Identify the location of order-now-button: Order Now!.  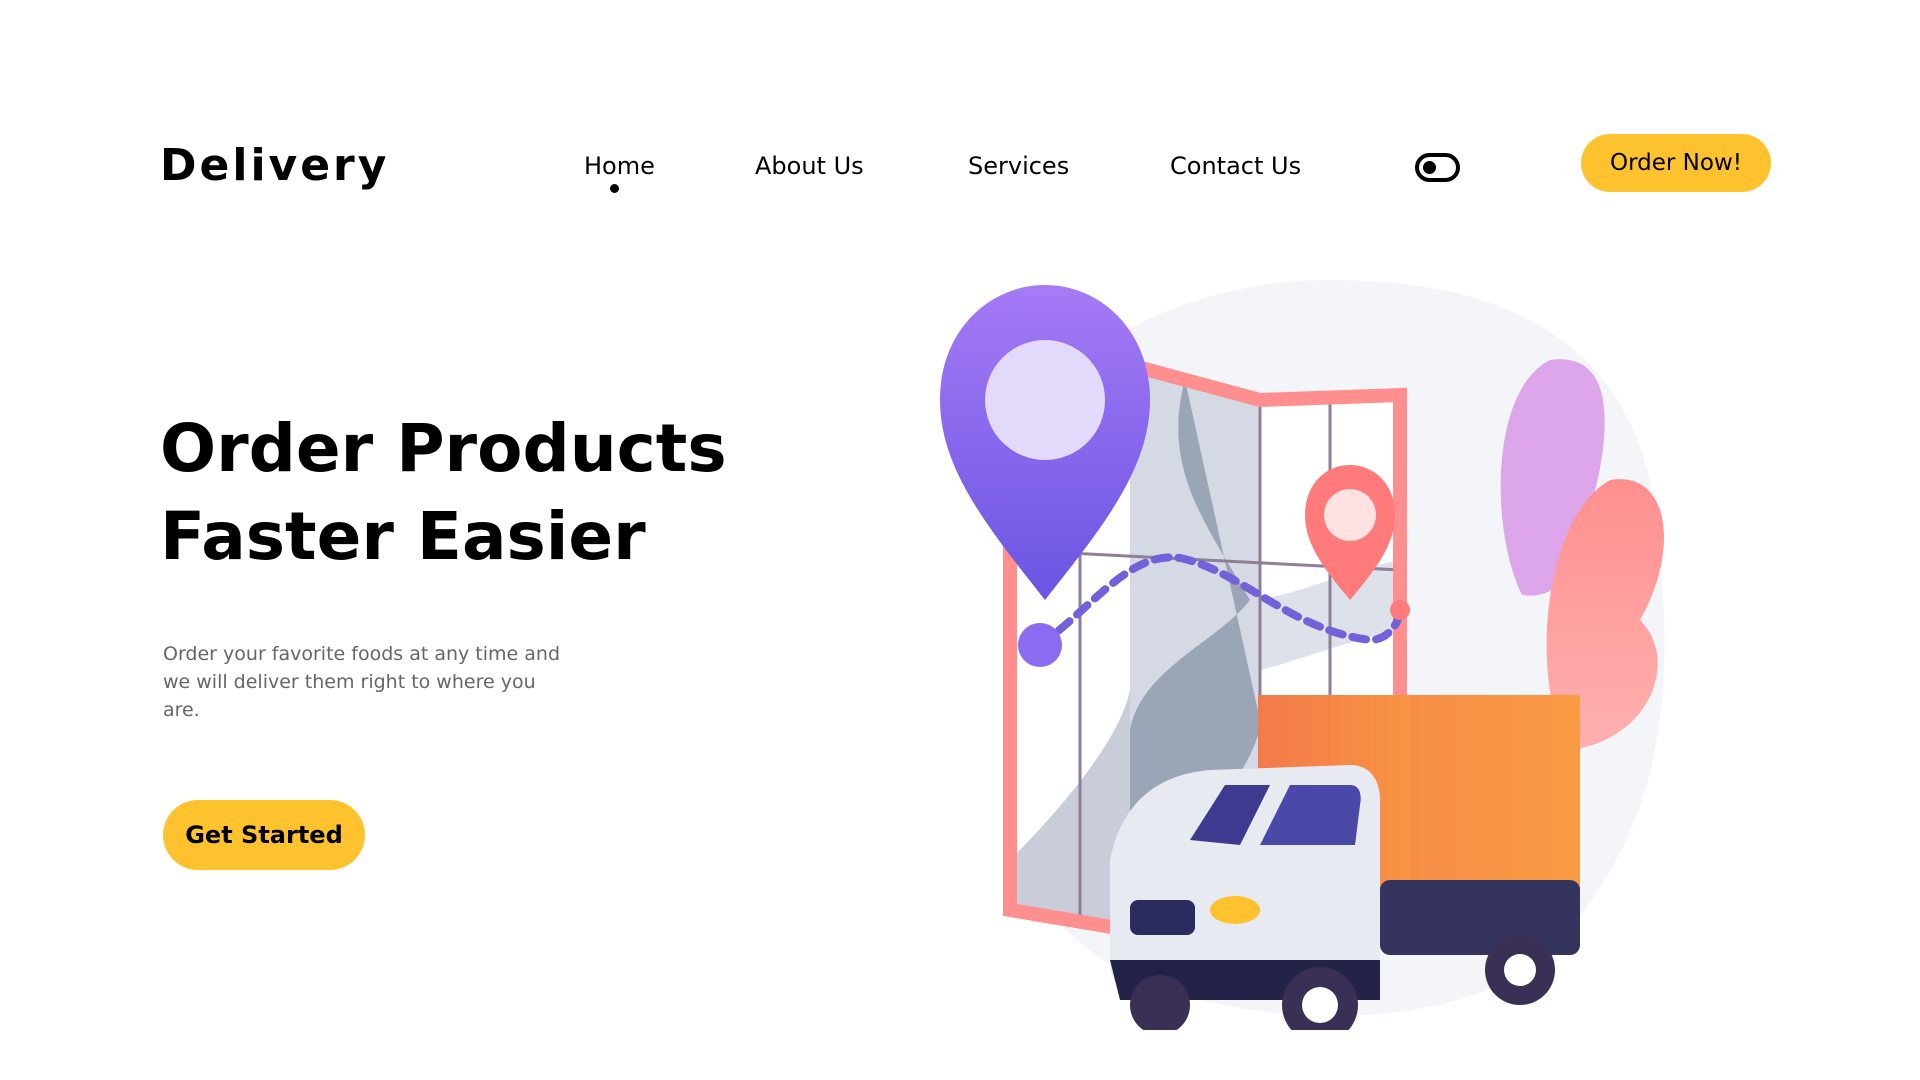
(1676, 163).